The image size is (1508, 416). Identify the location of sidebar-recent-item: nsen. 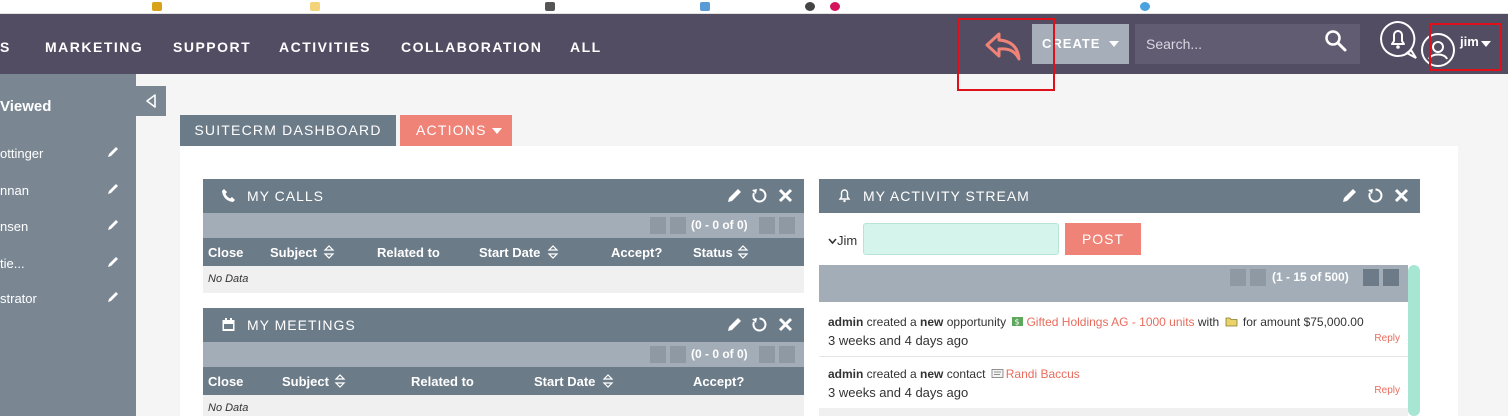
(68, 227).